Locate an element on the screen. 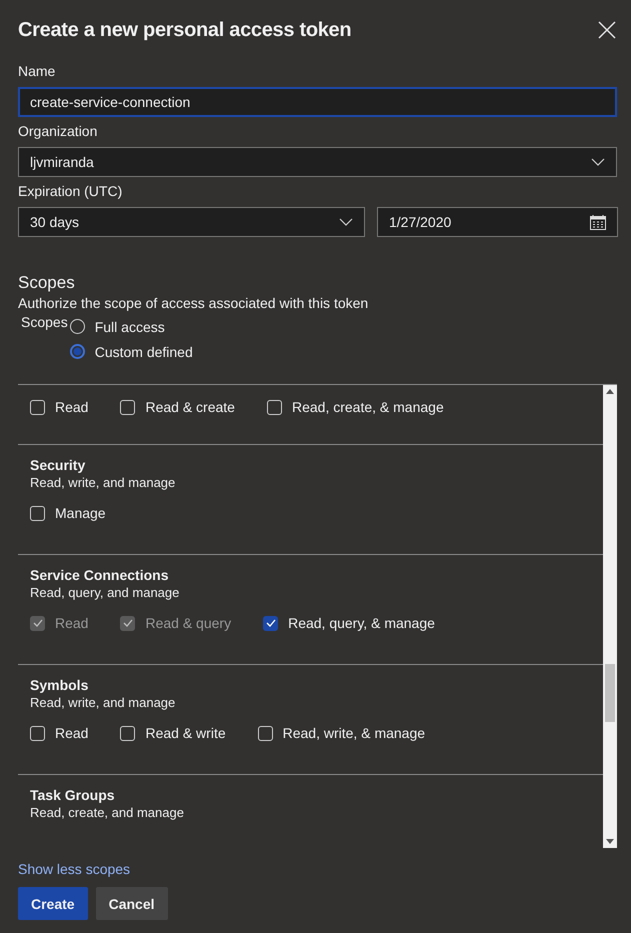 The width and height of the screenshot is (631, 933). organization-dropdown: ljvmiranda is located at coordinates (317, 162).